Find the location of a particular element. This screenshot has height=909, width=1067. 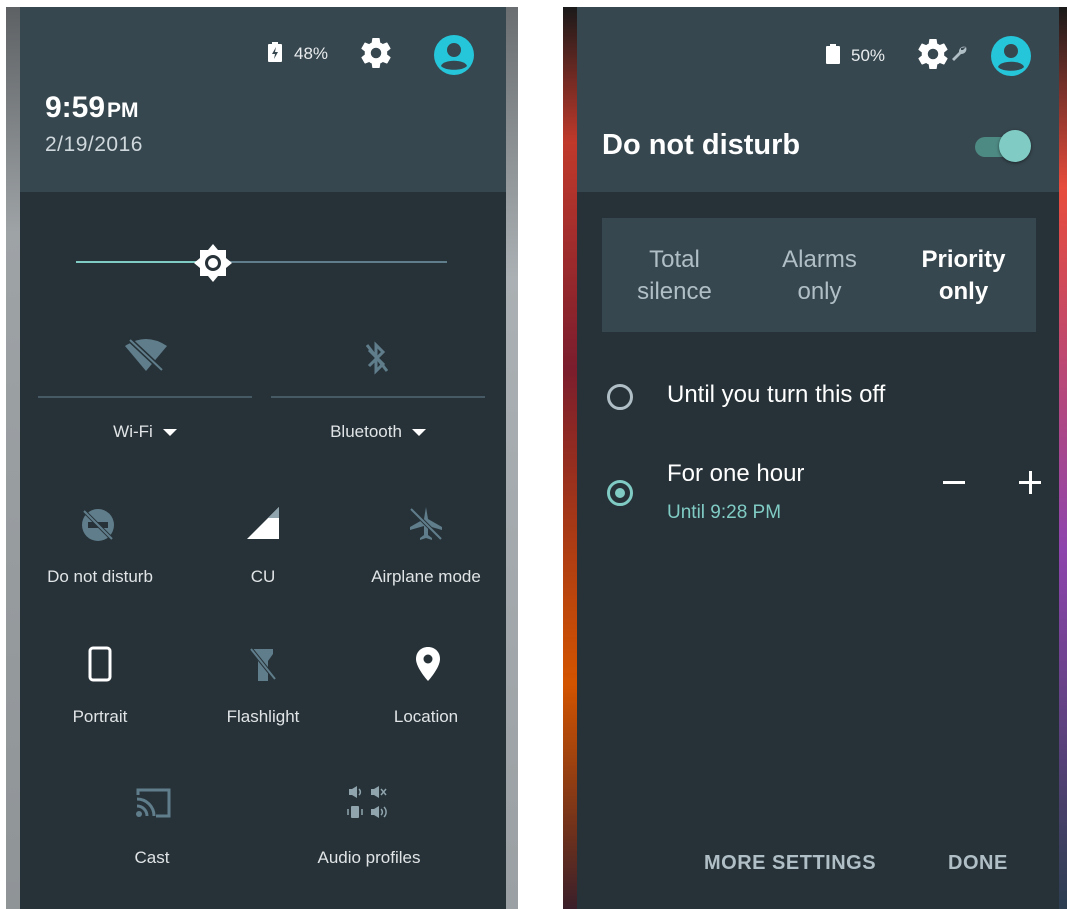

battery-percent: 48% is located at coordinates (311, 53).